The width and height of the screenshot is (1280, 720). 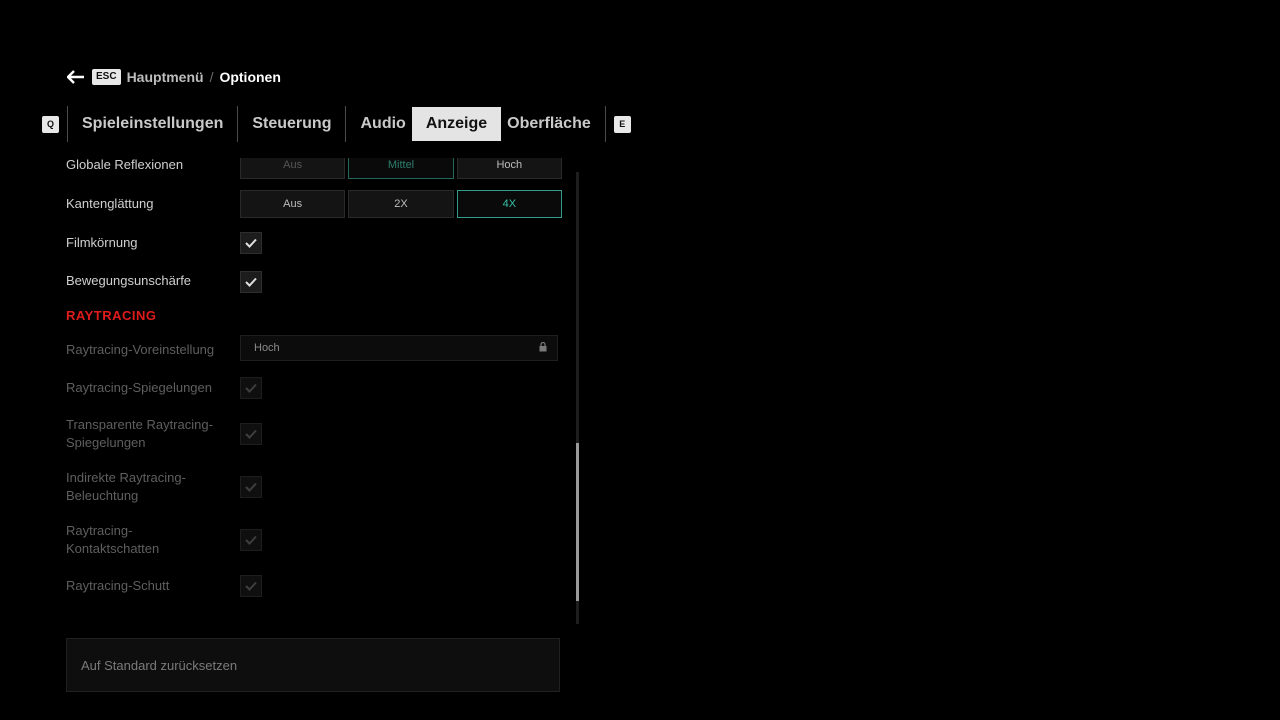 I want to click on debris-checkbox, so click(x=251, y=586).